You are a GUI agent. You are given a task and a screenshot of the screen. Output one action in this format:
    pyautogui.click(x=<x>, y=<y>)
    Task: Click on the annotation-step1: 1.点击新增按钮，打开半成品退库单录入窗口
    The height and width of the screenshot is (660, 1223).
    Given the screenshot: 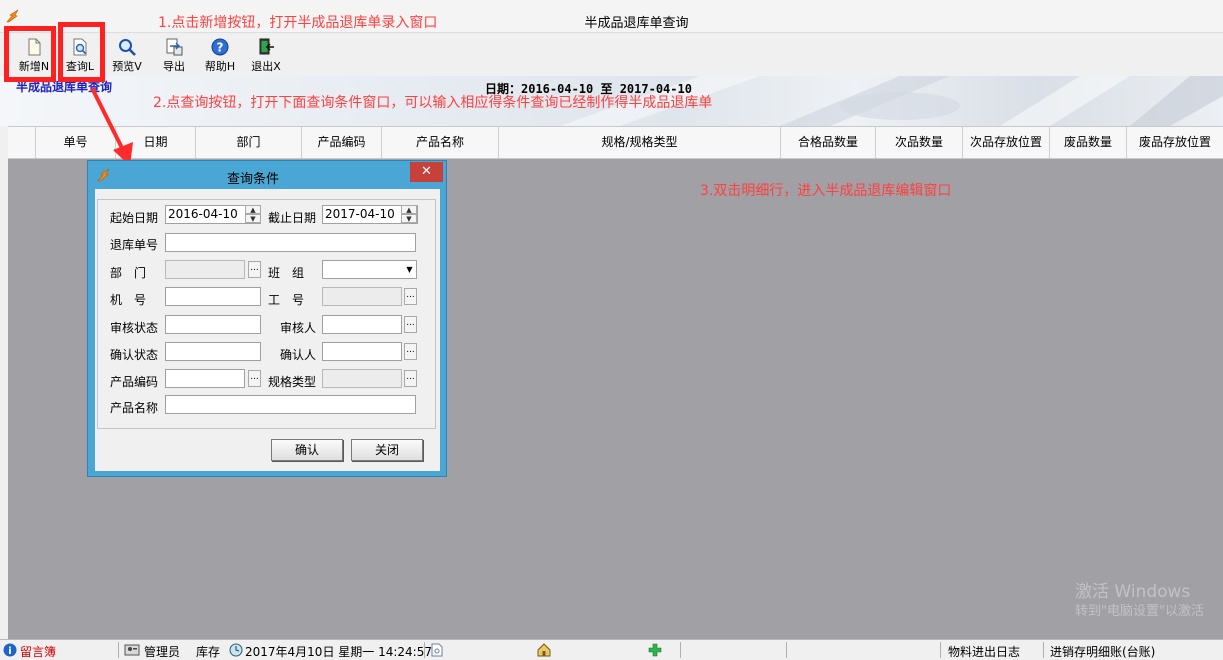 What is the action you would take?
    pyautogui.click(x=298, y=23)
    